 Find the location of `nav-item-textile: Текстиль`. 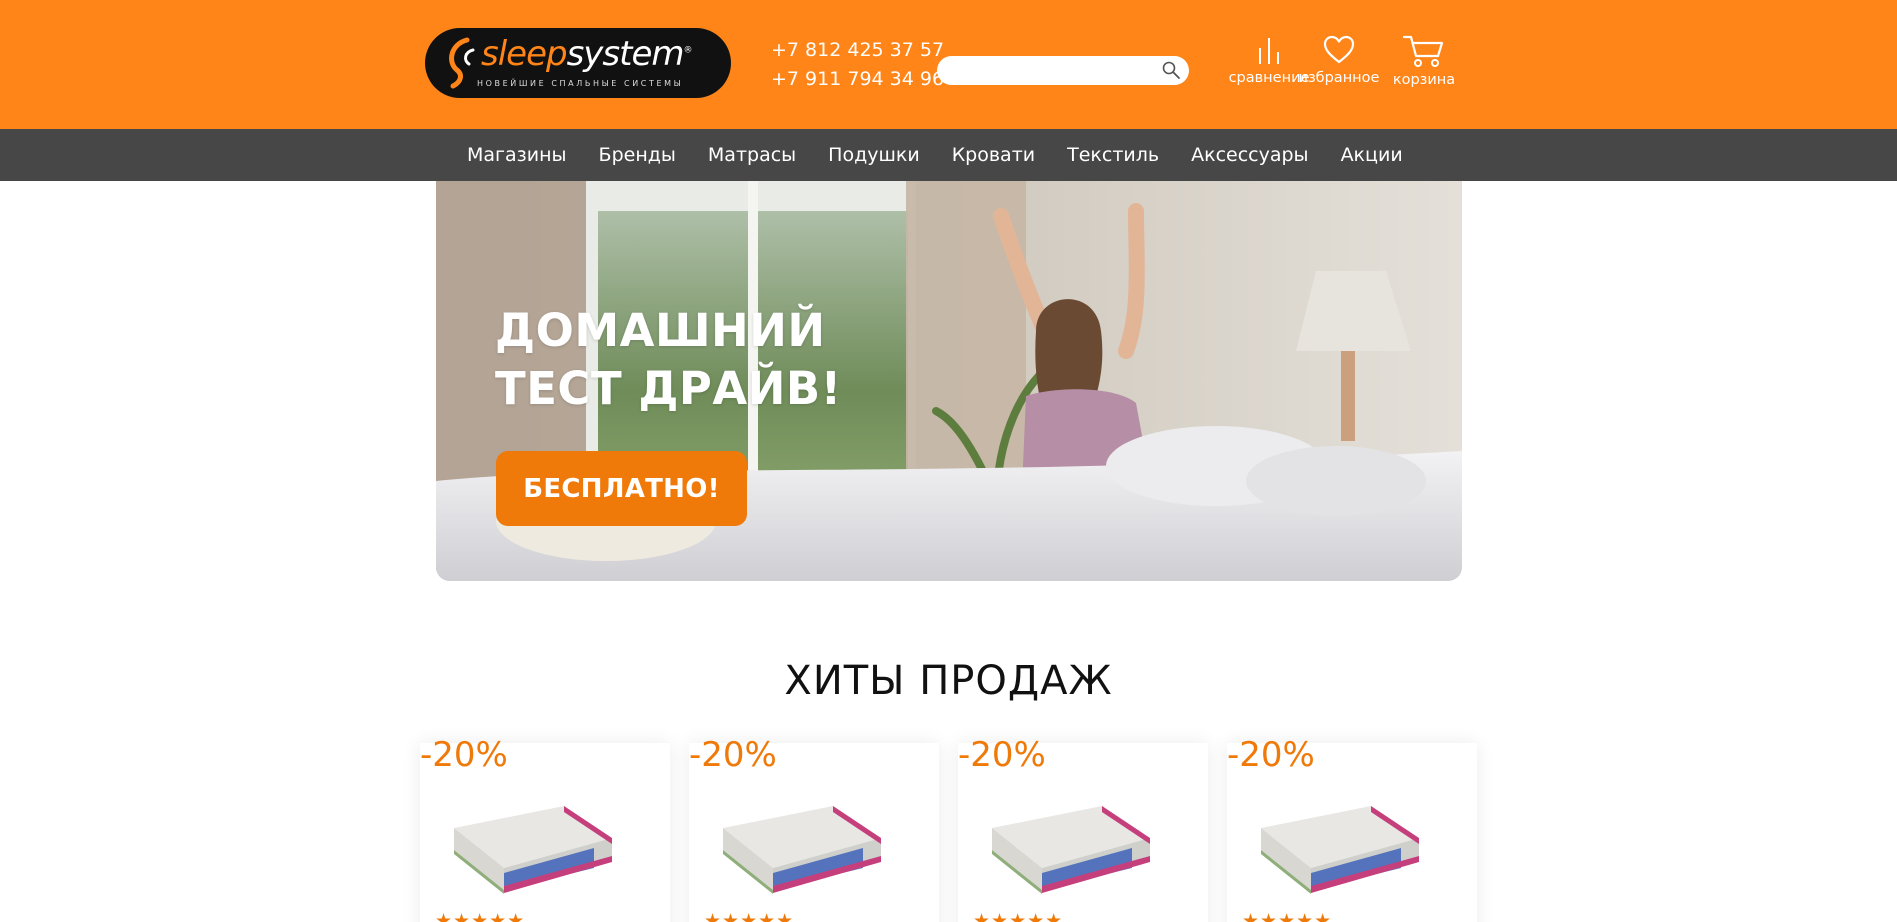

nav-item-textile: Текстиль is located at coordinates (1113, 155).